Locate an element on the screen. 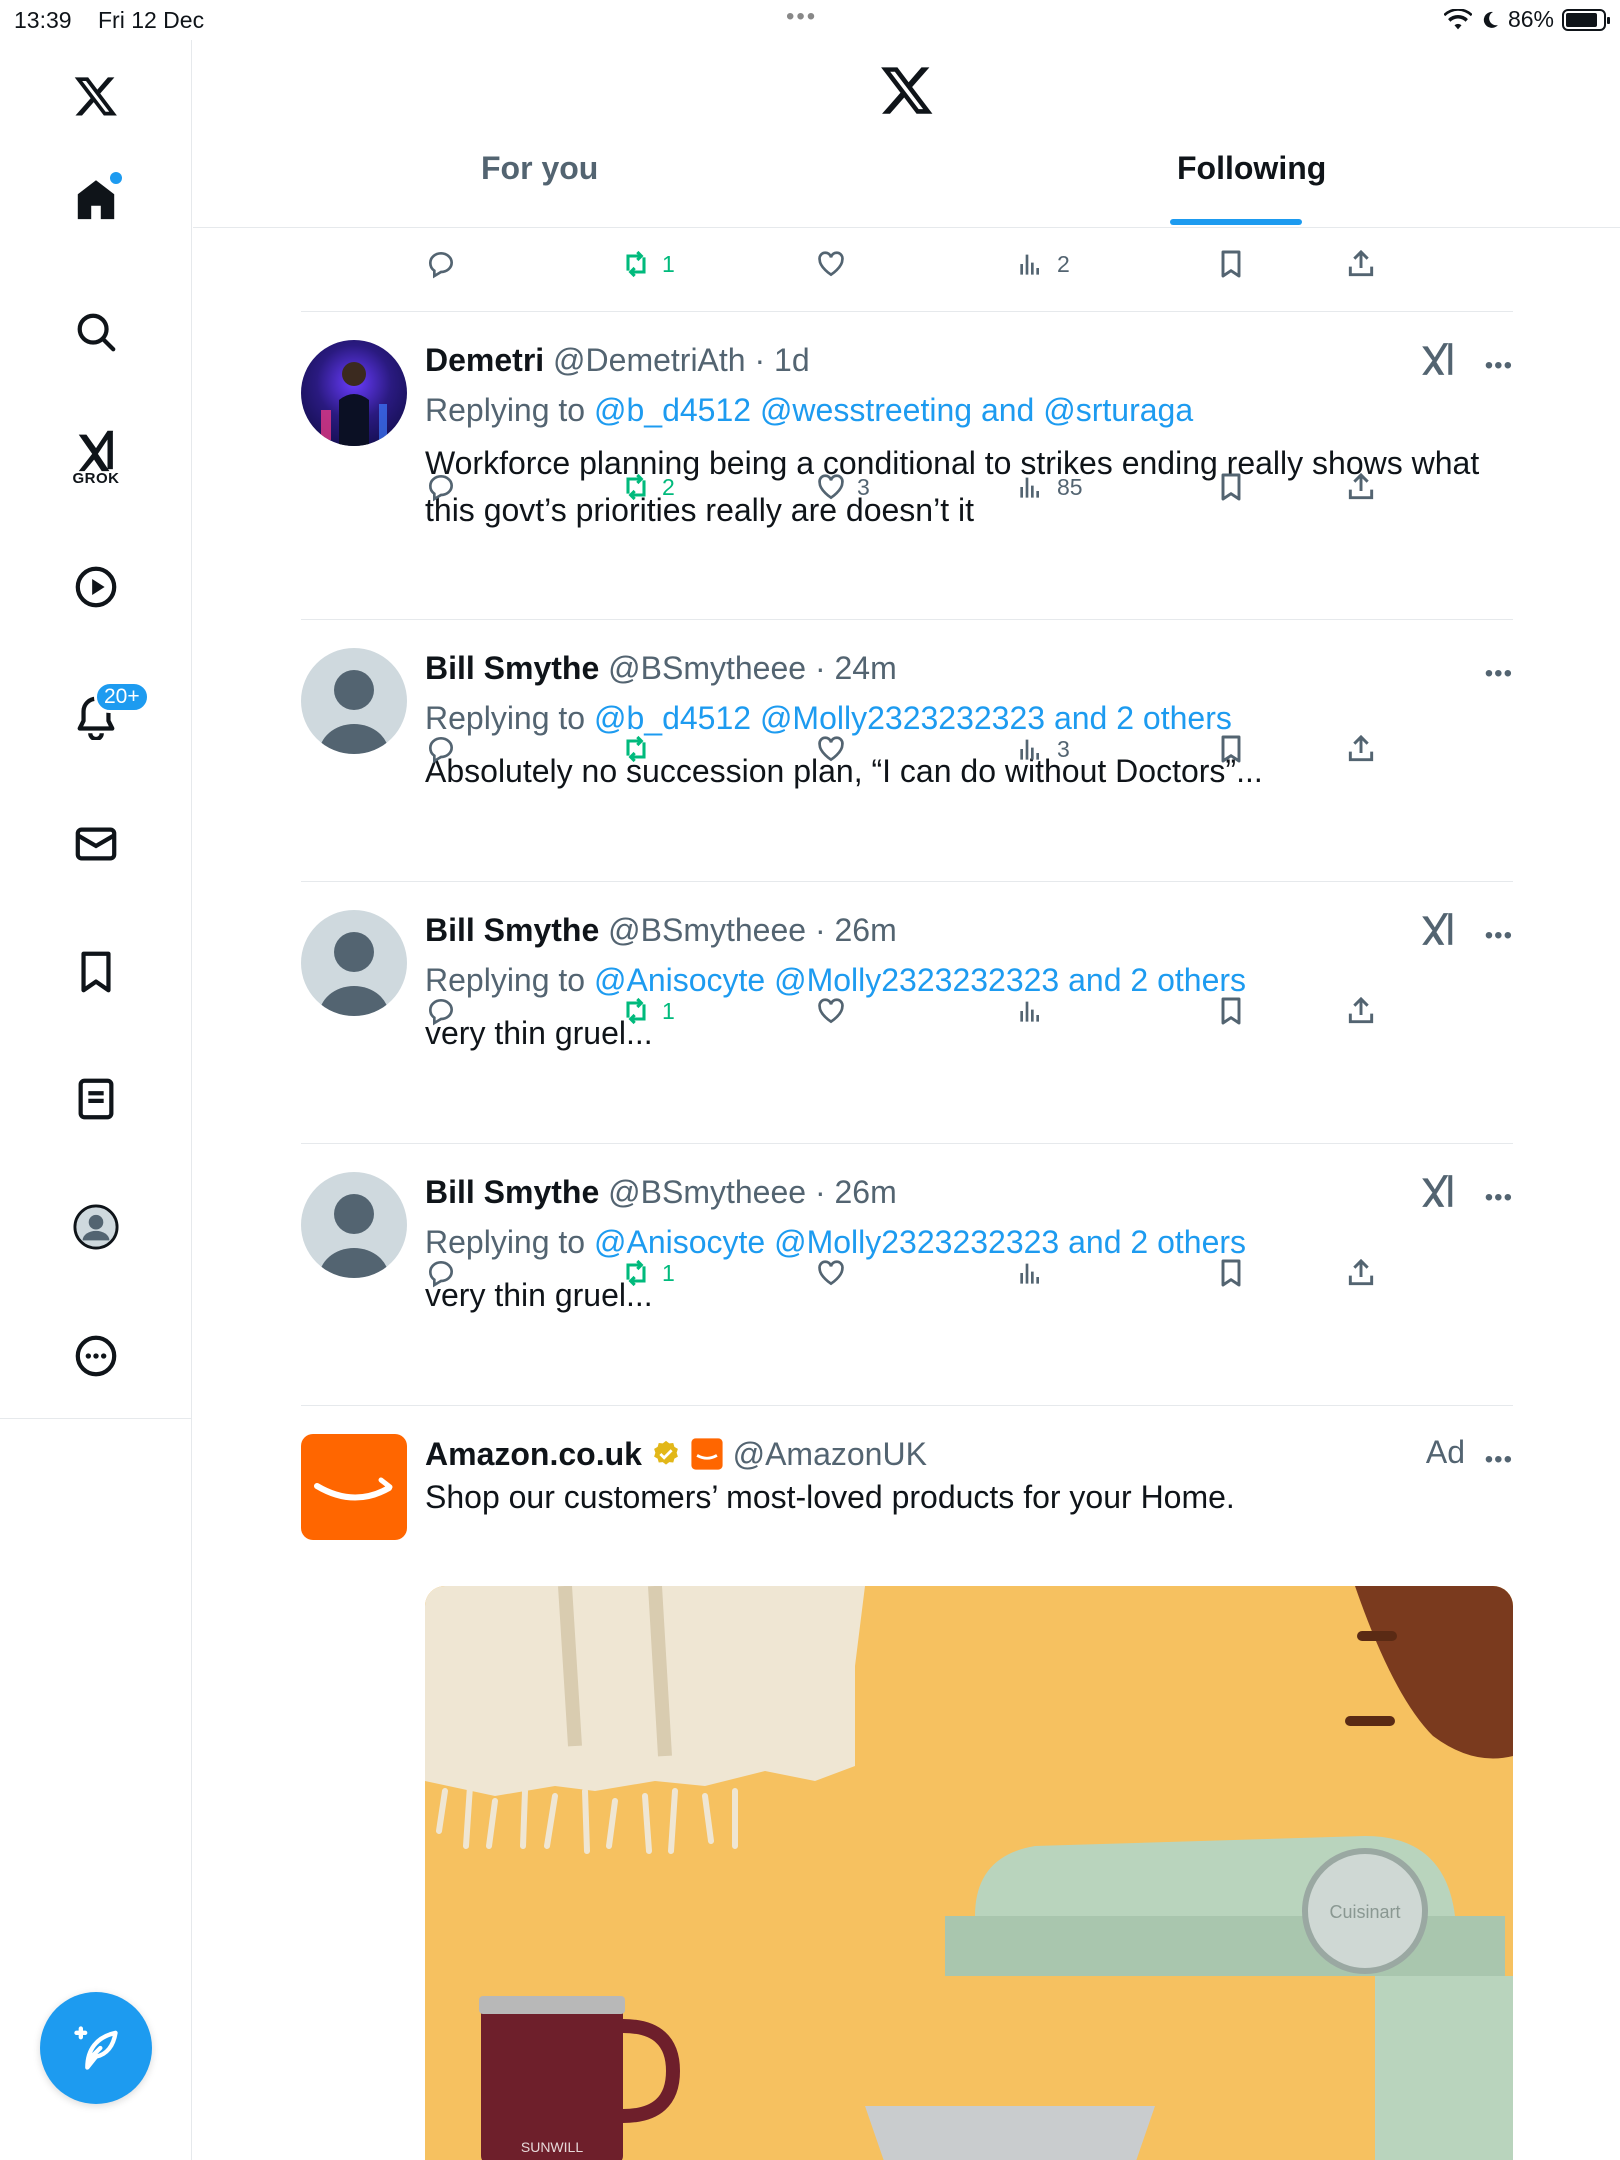  mixer-brand-text: Cuisinart is located at coordinates (1364, 1912).